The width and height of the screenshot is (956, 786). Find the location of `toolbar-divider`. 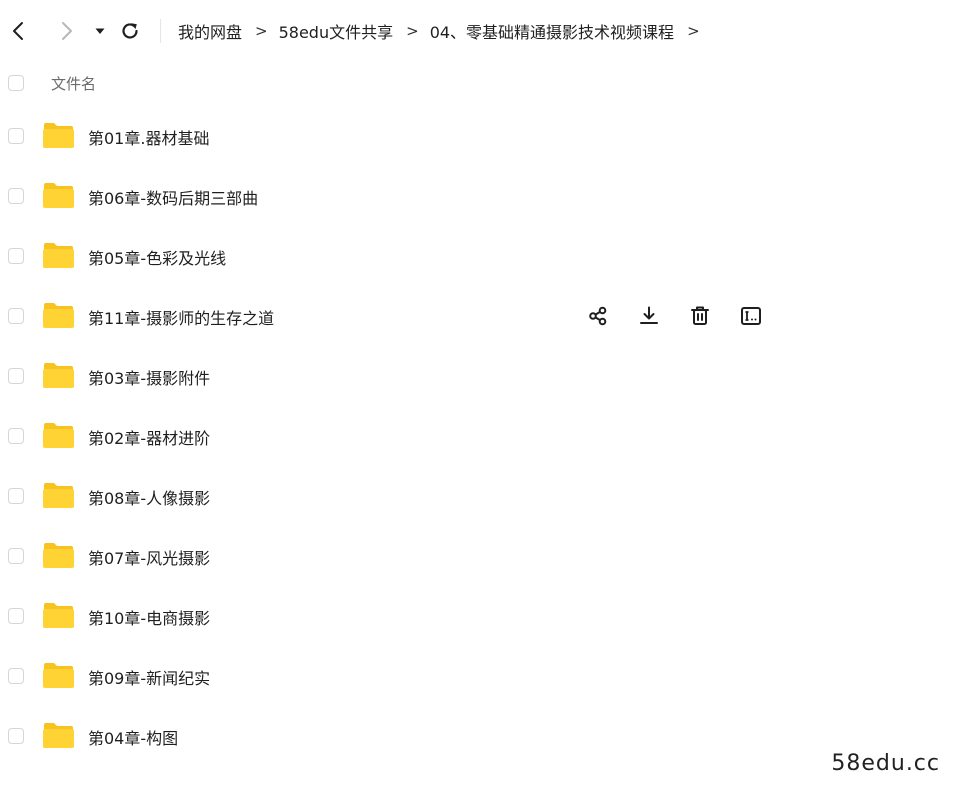

toolbar-divider is located at coordinates (160, 31).